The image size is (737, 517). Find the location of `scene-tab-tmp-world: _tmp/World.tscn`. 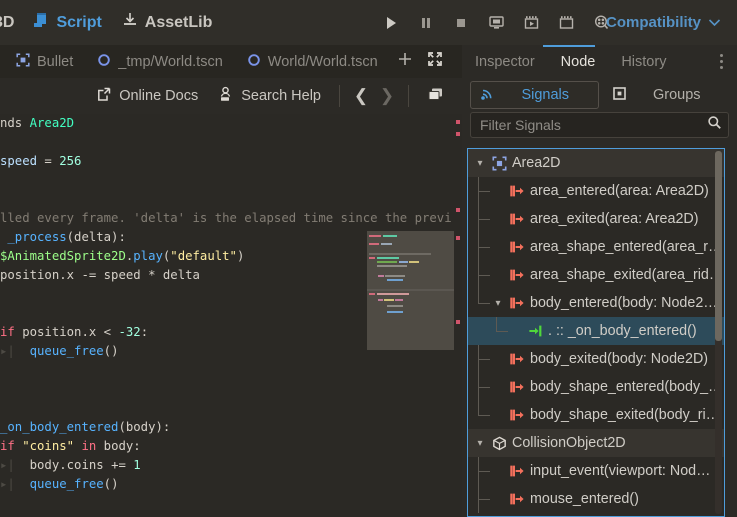

scene-tab-tmp-world: _tmp/World.tscn is located at coordinates (160, 61).